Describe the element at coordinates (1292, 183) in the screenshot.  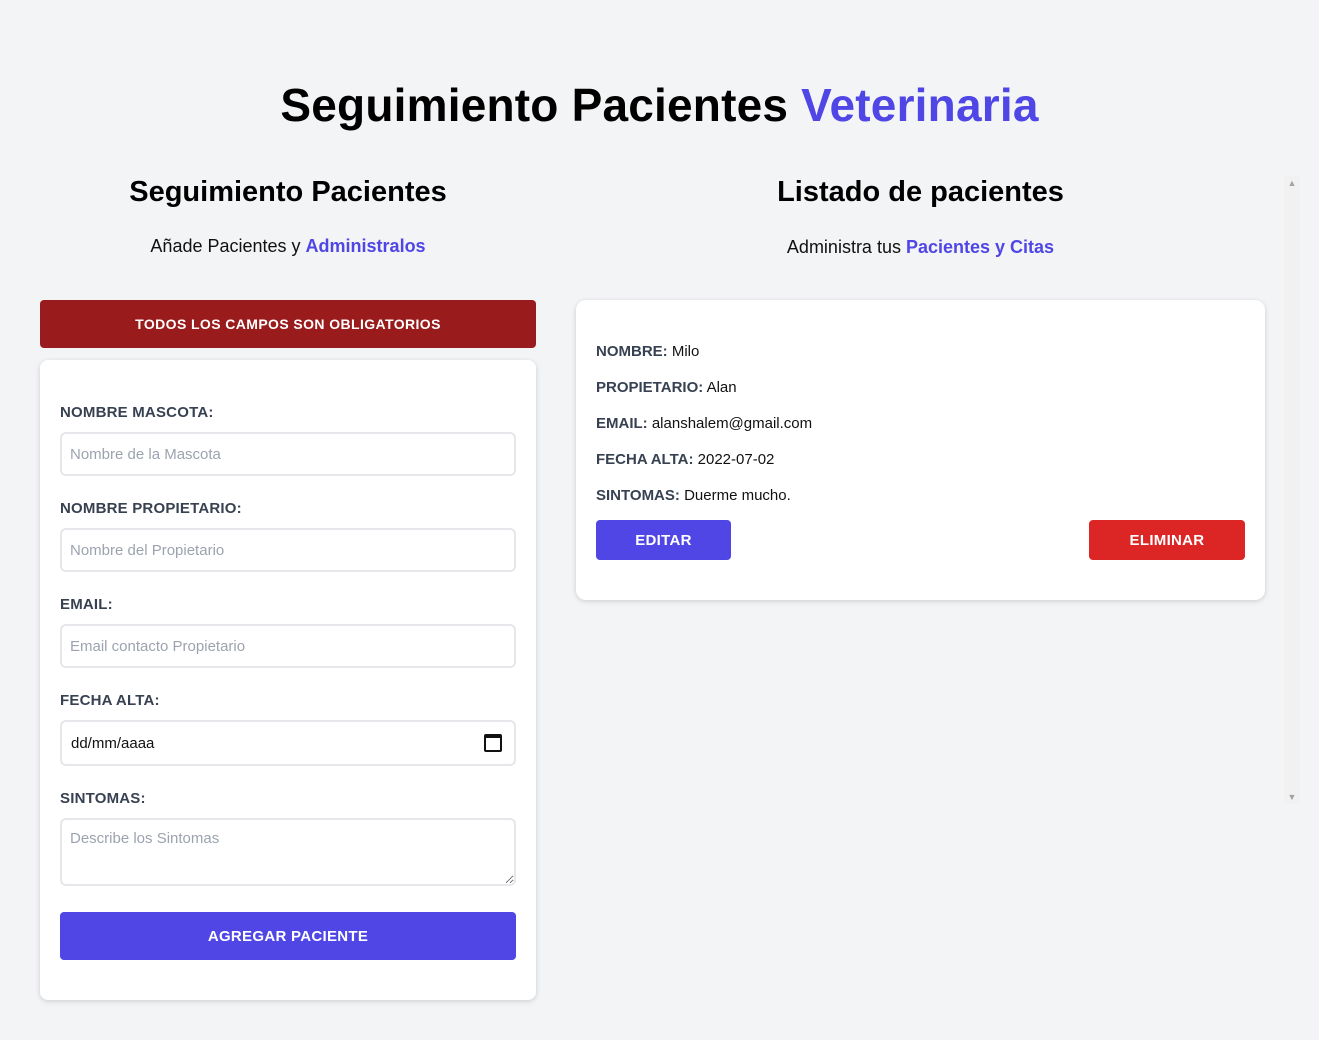
I see `chevron-up-icon: ▲` at that location.